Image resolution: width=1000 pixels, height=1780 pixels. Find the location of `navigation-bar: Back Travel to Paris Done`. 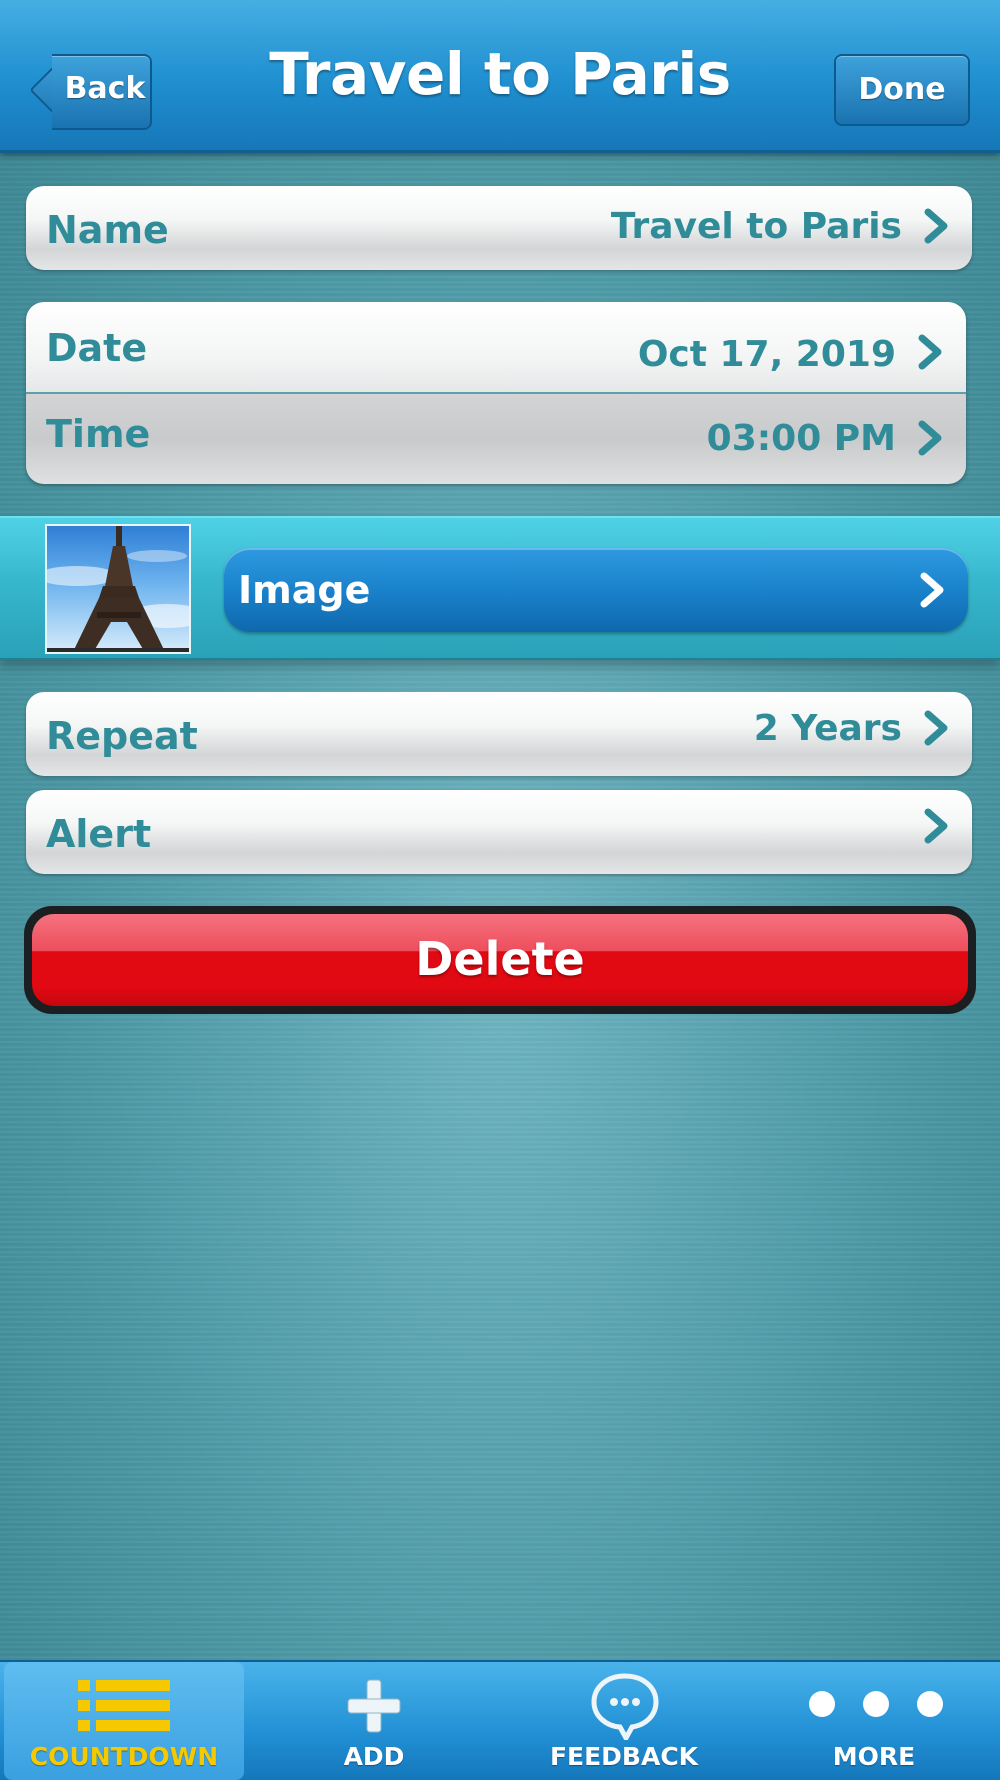

navigation-bar: Back Travel to Paris Done is located at coordinates (500, 76).